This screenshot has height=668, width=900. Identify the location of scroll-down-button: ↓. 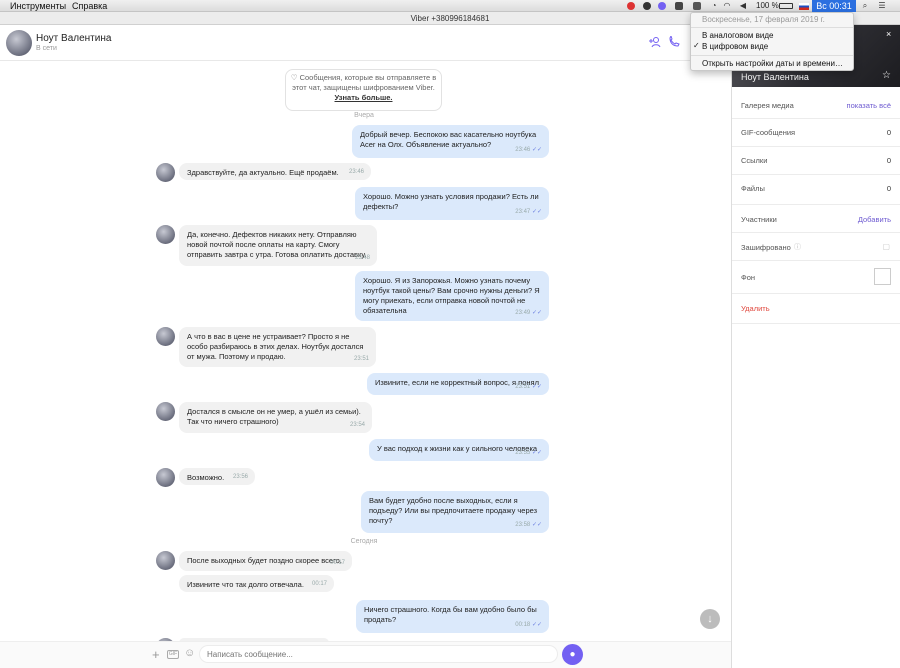
(710, 619).